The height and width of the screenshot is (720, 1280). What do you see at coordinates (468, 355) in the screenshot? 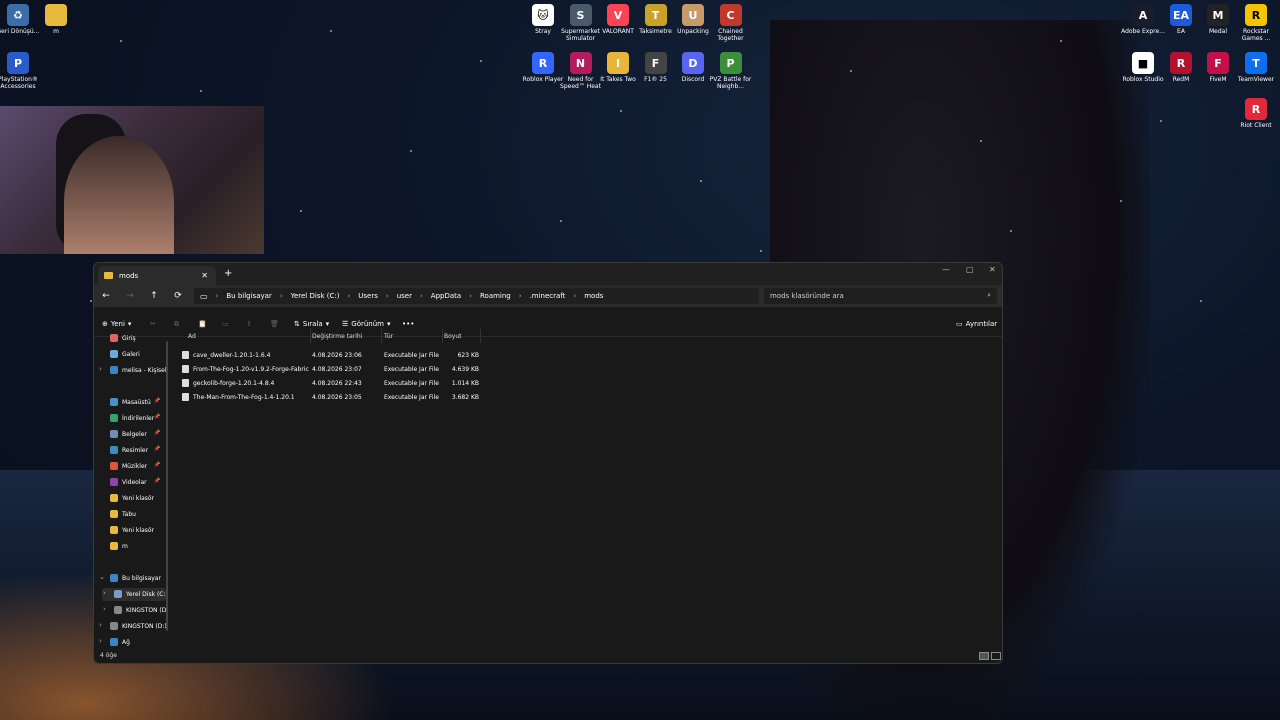
I see `file-size: 623 KB` at bounding box center [468, 355].